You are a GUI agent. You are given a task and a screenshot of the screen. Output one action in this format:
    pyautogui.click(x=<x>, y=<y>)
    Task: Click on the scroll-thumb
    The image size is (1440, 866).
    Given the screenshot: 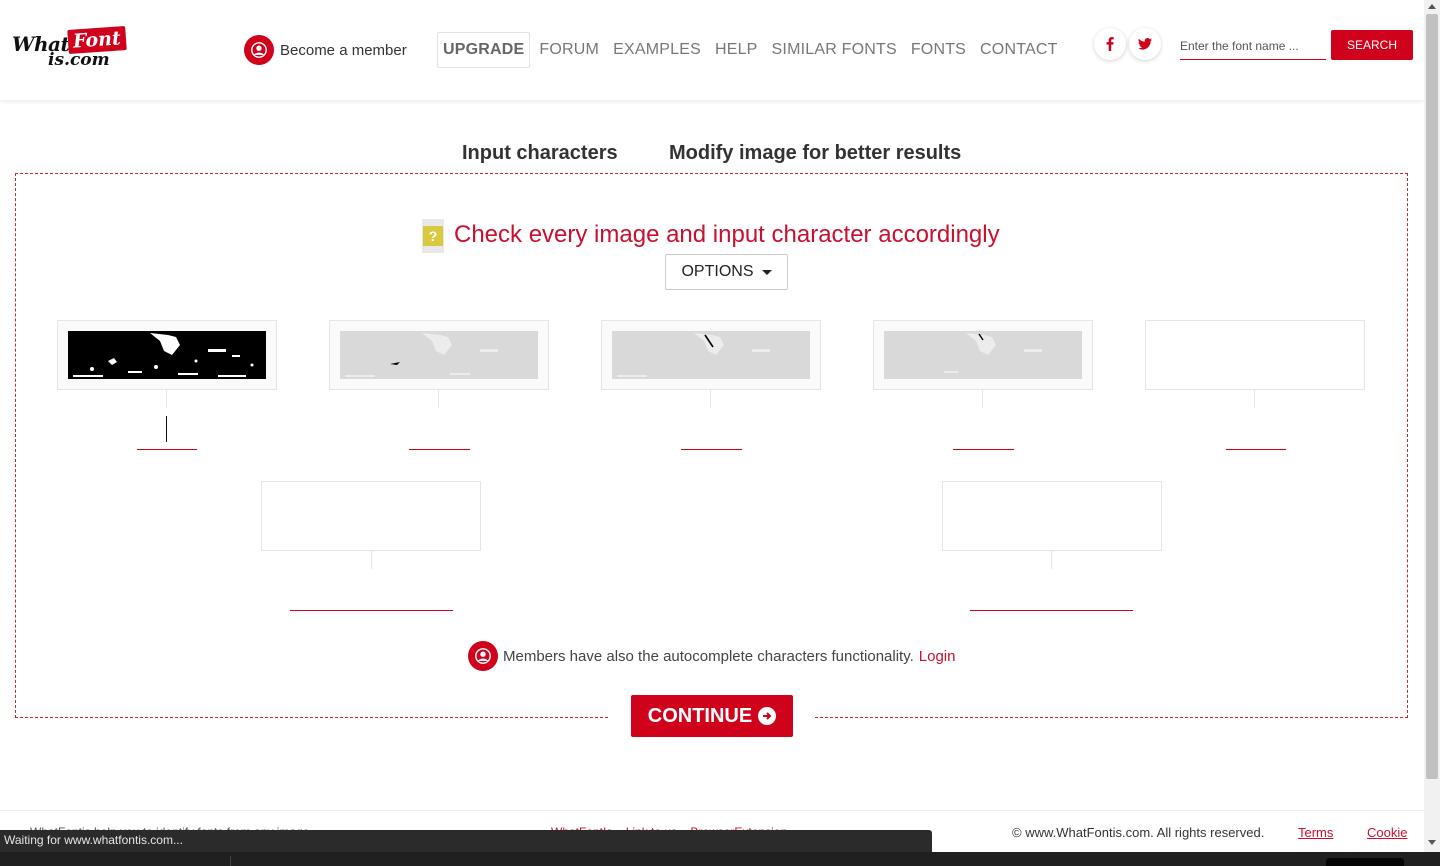 What is the action you would take?
    pyautogui.click(x=1432, y=396)
    